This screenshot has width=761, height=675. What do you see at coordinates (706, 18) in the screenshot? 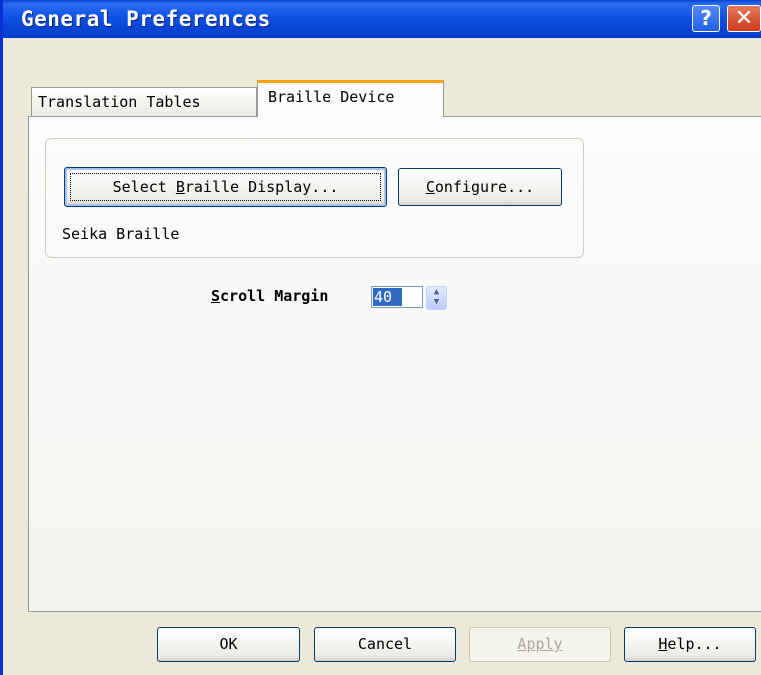
I see `help-icon: ?` at bounding box center [706, 18].